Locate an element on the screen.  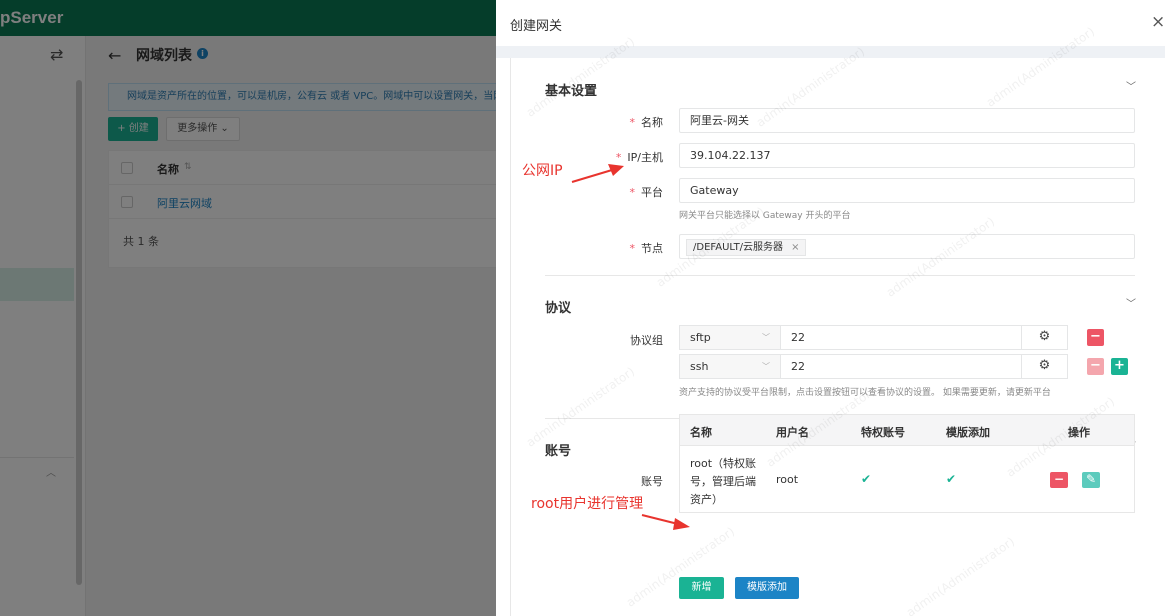
delete-account-button: − is located at coordinates (1059, 480).